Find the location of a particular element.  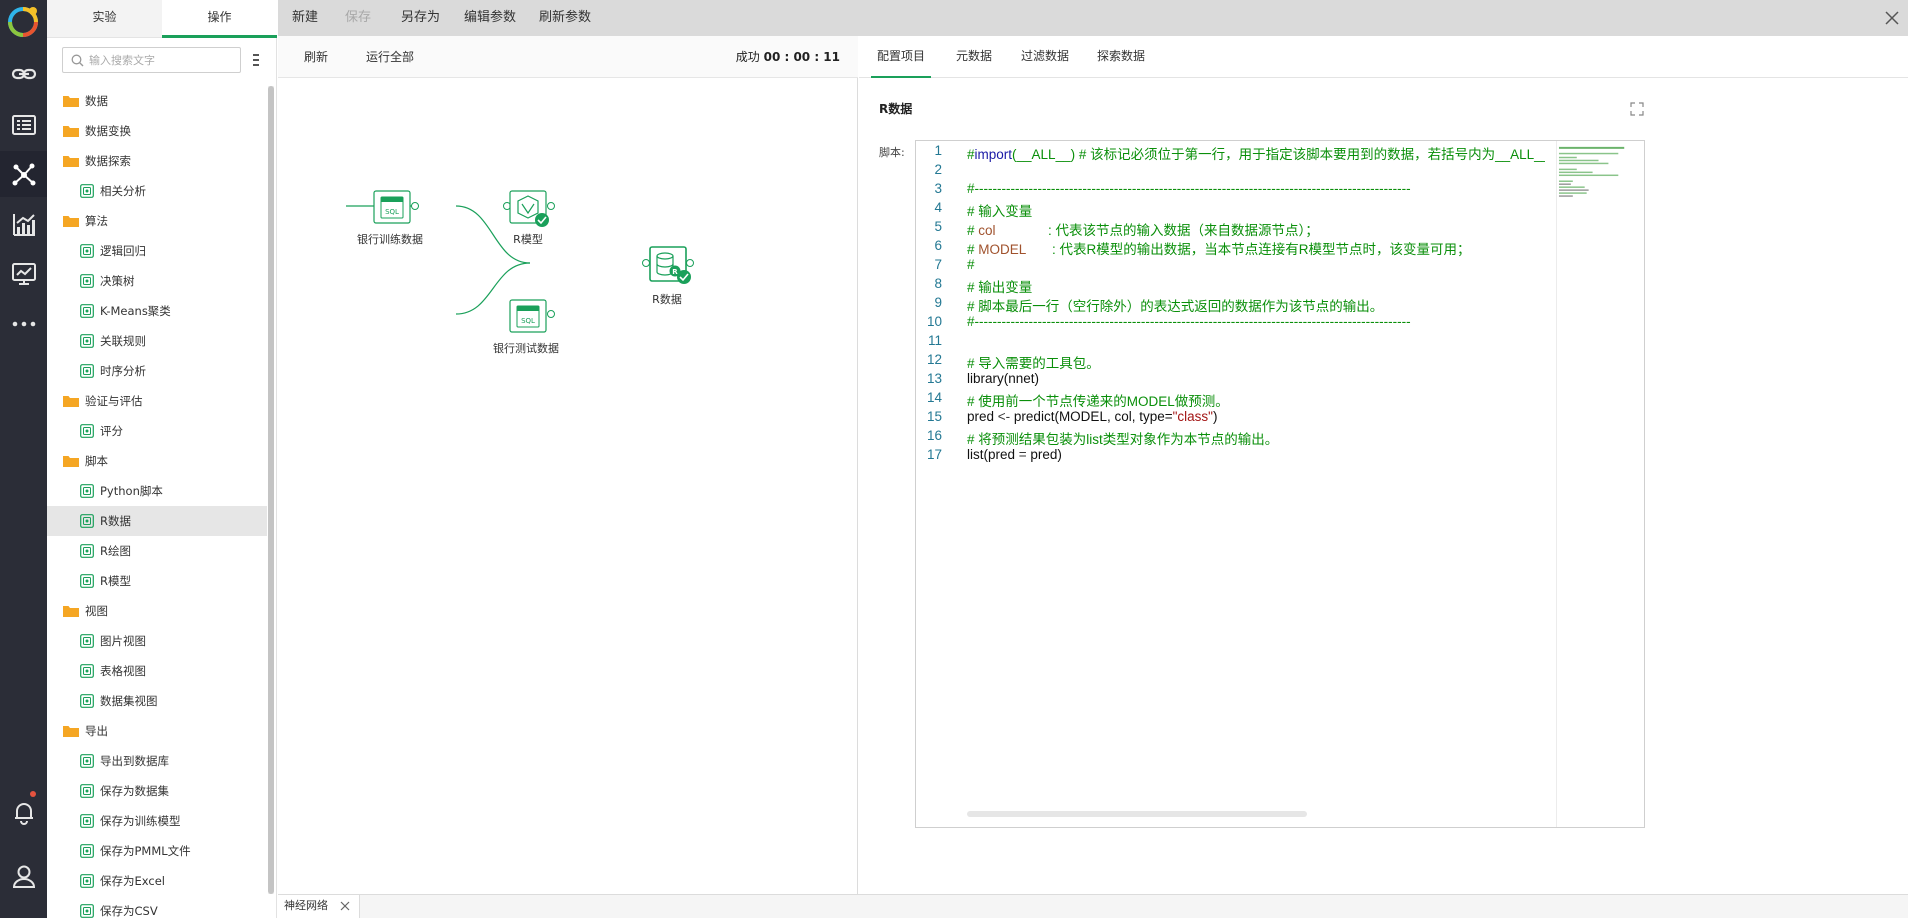

rail-user-button is located at coordinates (23, 876).